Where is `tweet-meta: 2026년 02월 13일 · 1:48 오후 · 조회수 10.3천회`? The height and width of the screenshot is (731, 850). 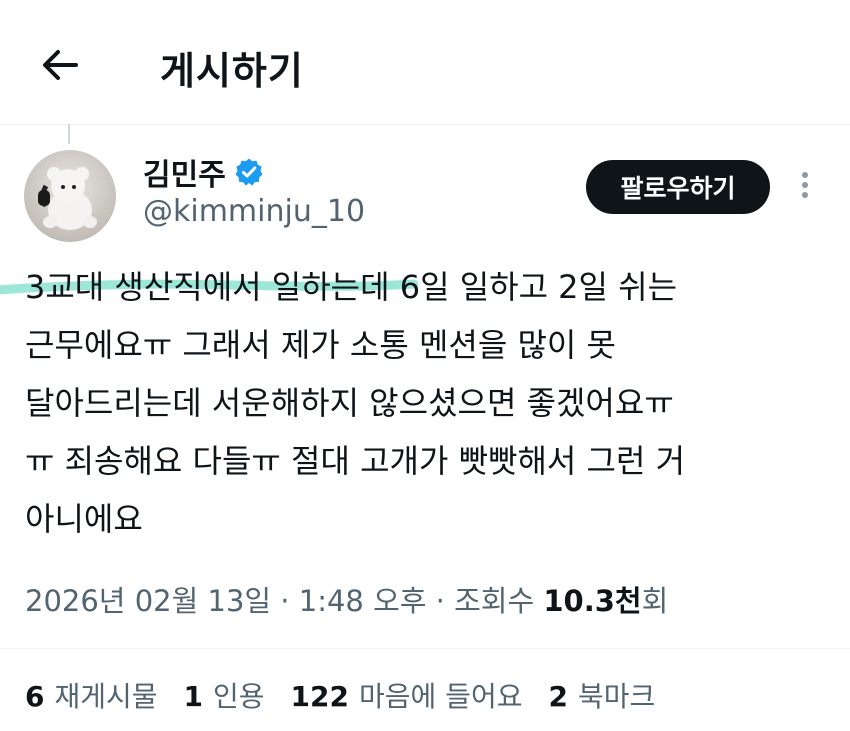
tweet-meta: 2026년 02월 13일 · 1:48 오후 · 조회수 10.3천회 is located at coordinates (346, 599).